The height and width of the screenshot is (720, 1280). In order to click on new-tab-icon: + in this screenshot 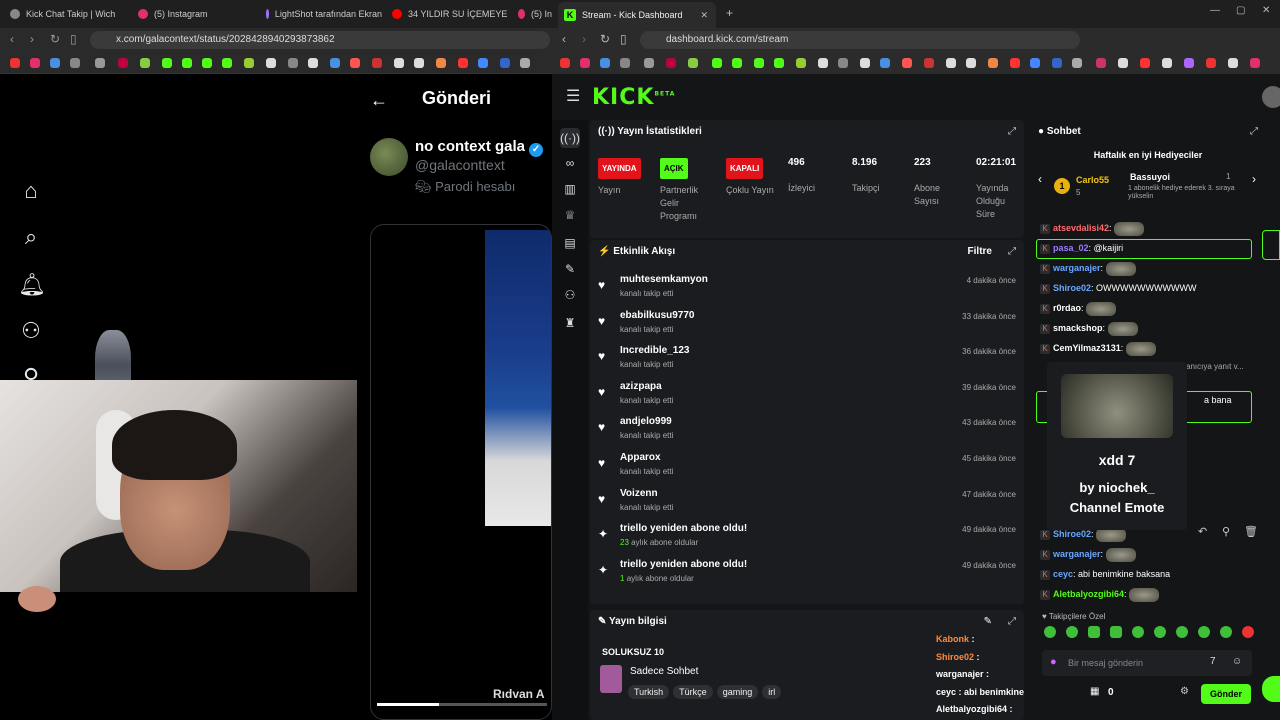, I will do `click(729, 13)`.